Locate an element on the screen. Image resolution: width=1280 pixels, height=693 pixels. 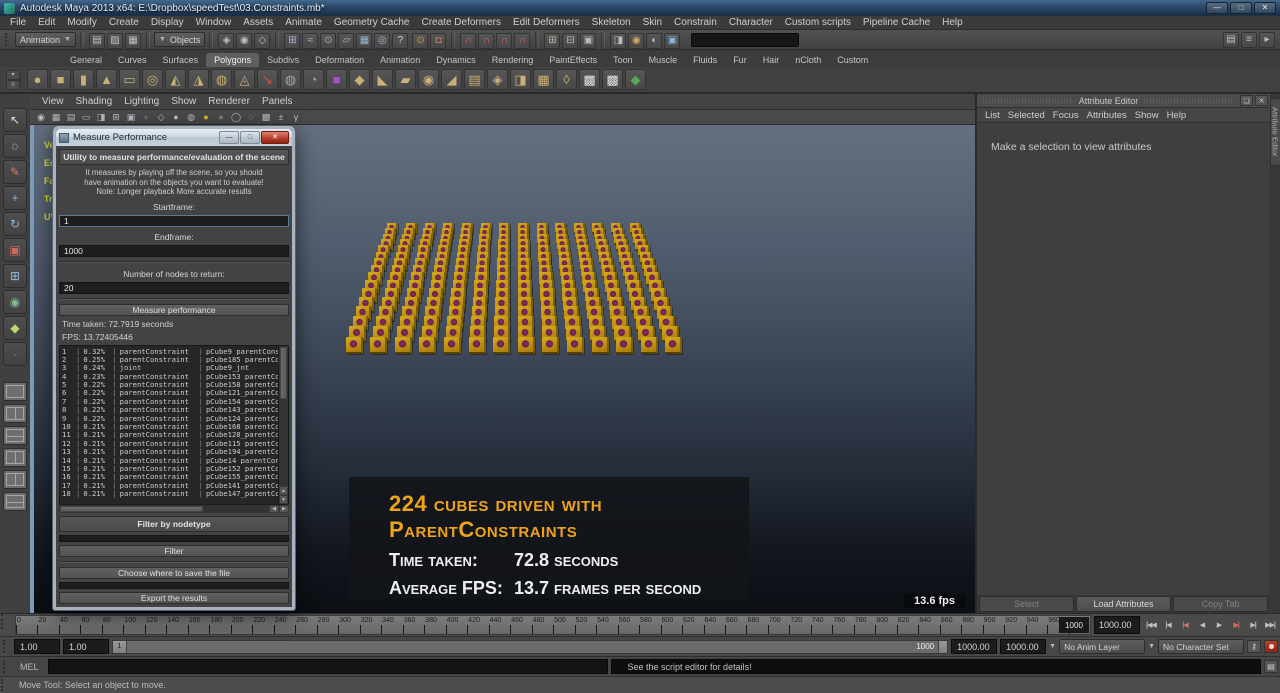
symmetry-icon: ◆ is located at coordinates (635, 80).